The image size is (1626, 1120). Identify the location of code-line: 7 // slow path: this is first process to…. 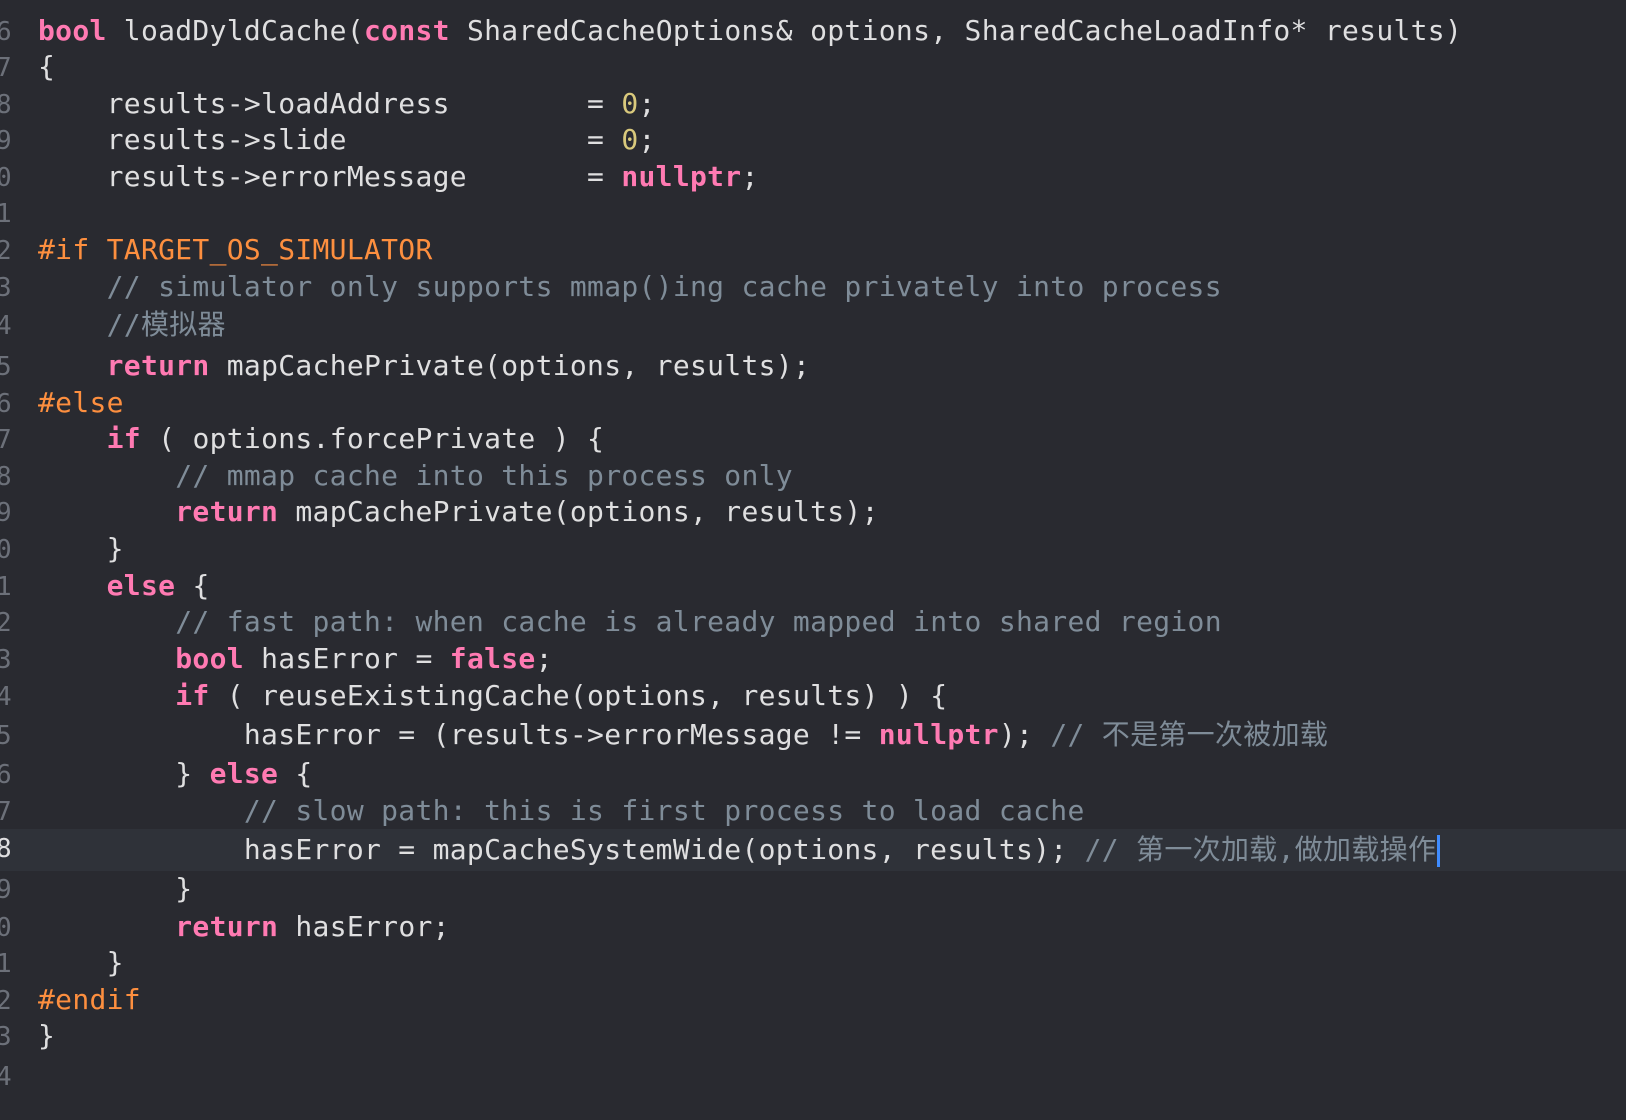
(813, 811).